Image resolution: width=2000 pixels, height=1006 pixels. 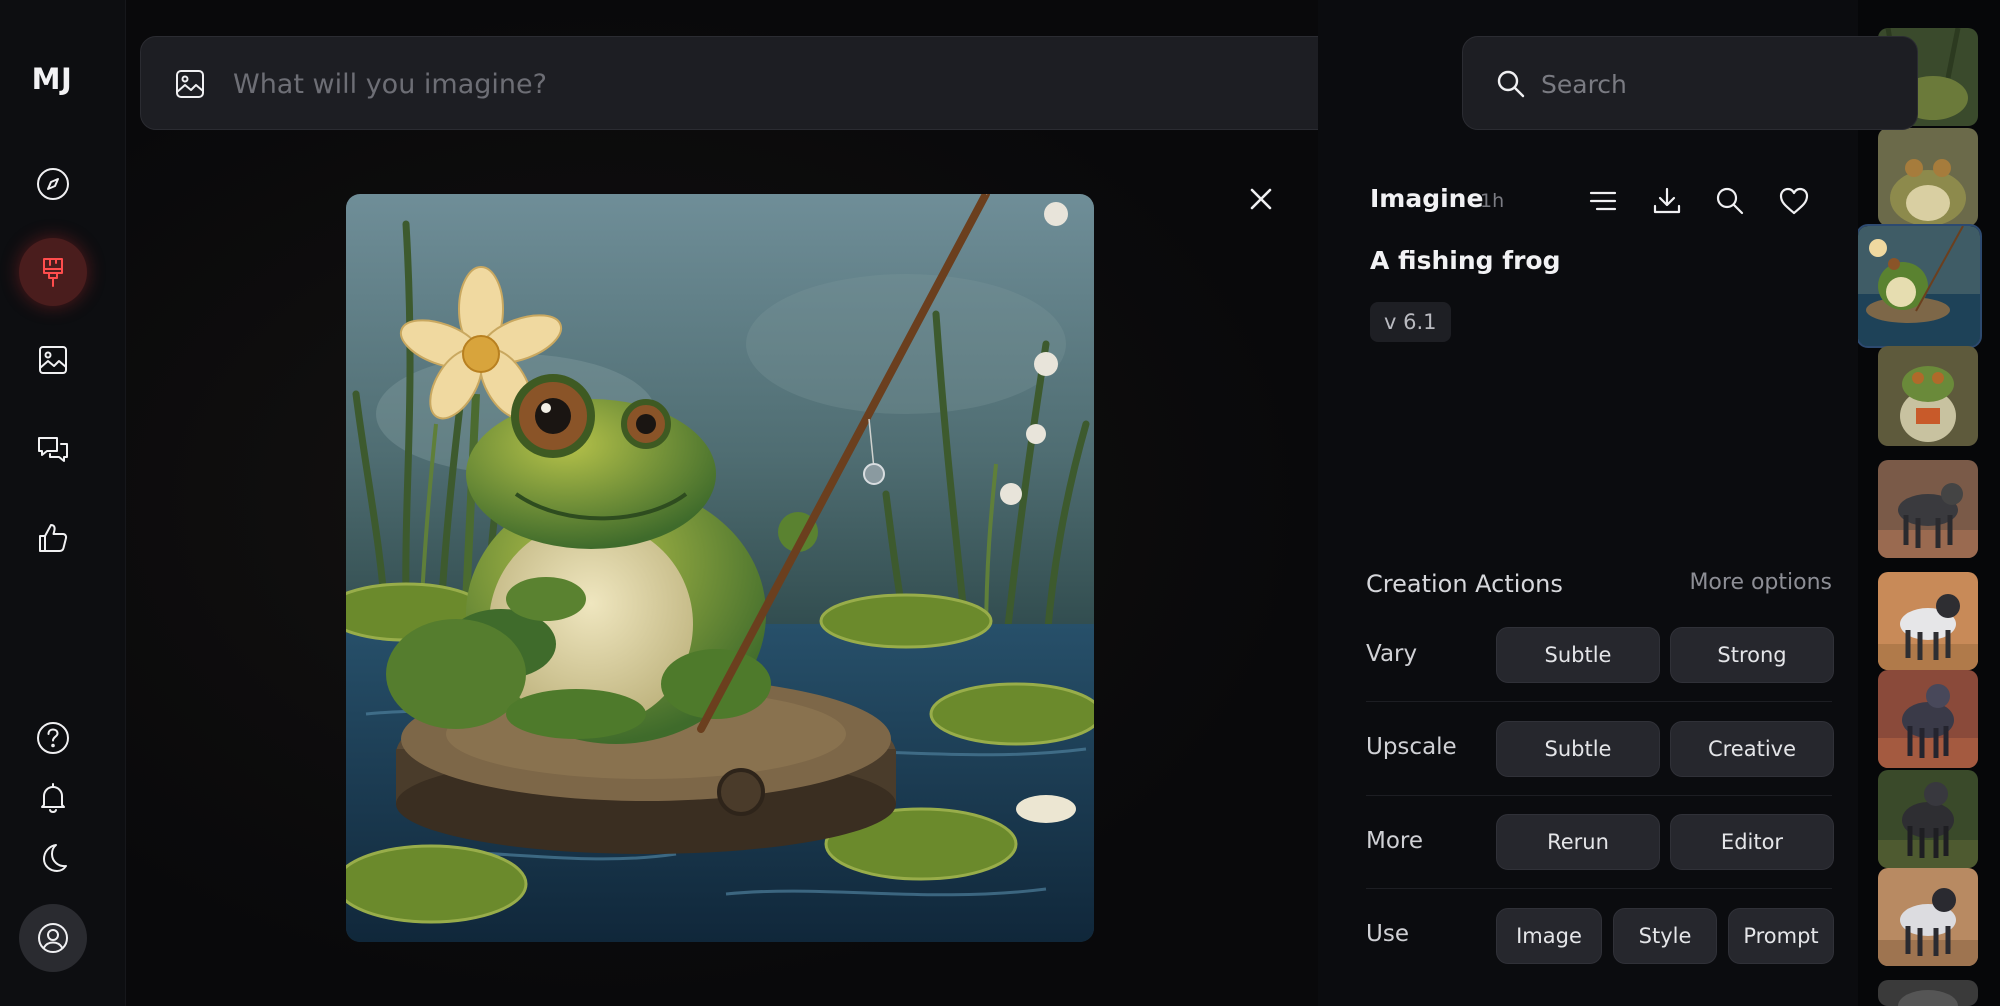 I want to click on image-upload-icon, so click(x=190, y=84).